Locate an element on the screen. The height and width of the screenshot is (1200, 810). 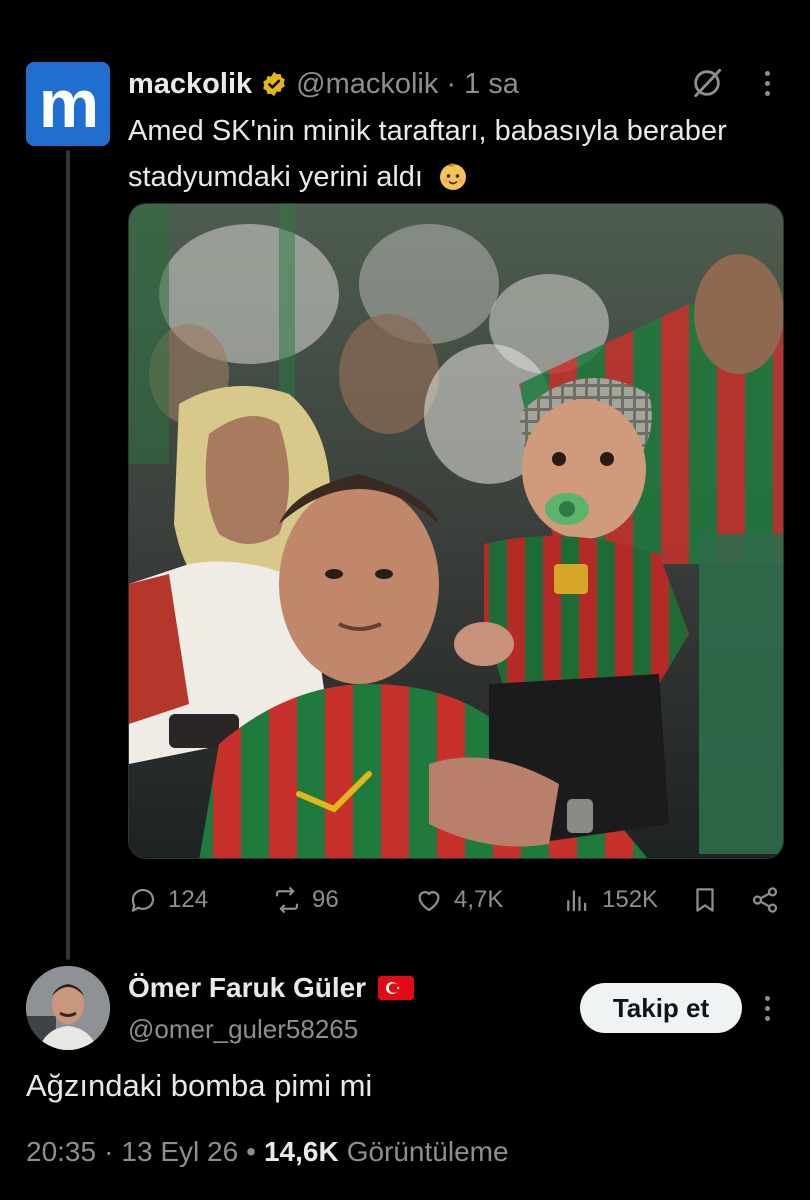
reply-more-options-icon is located at coordinates (767, 1008).